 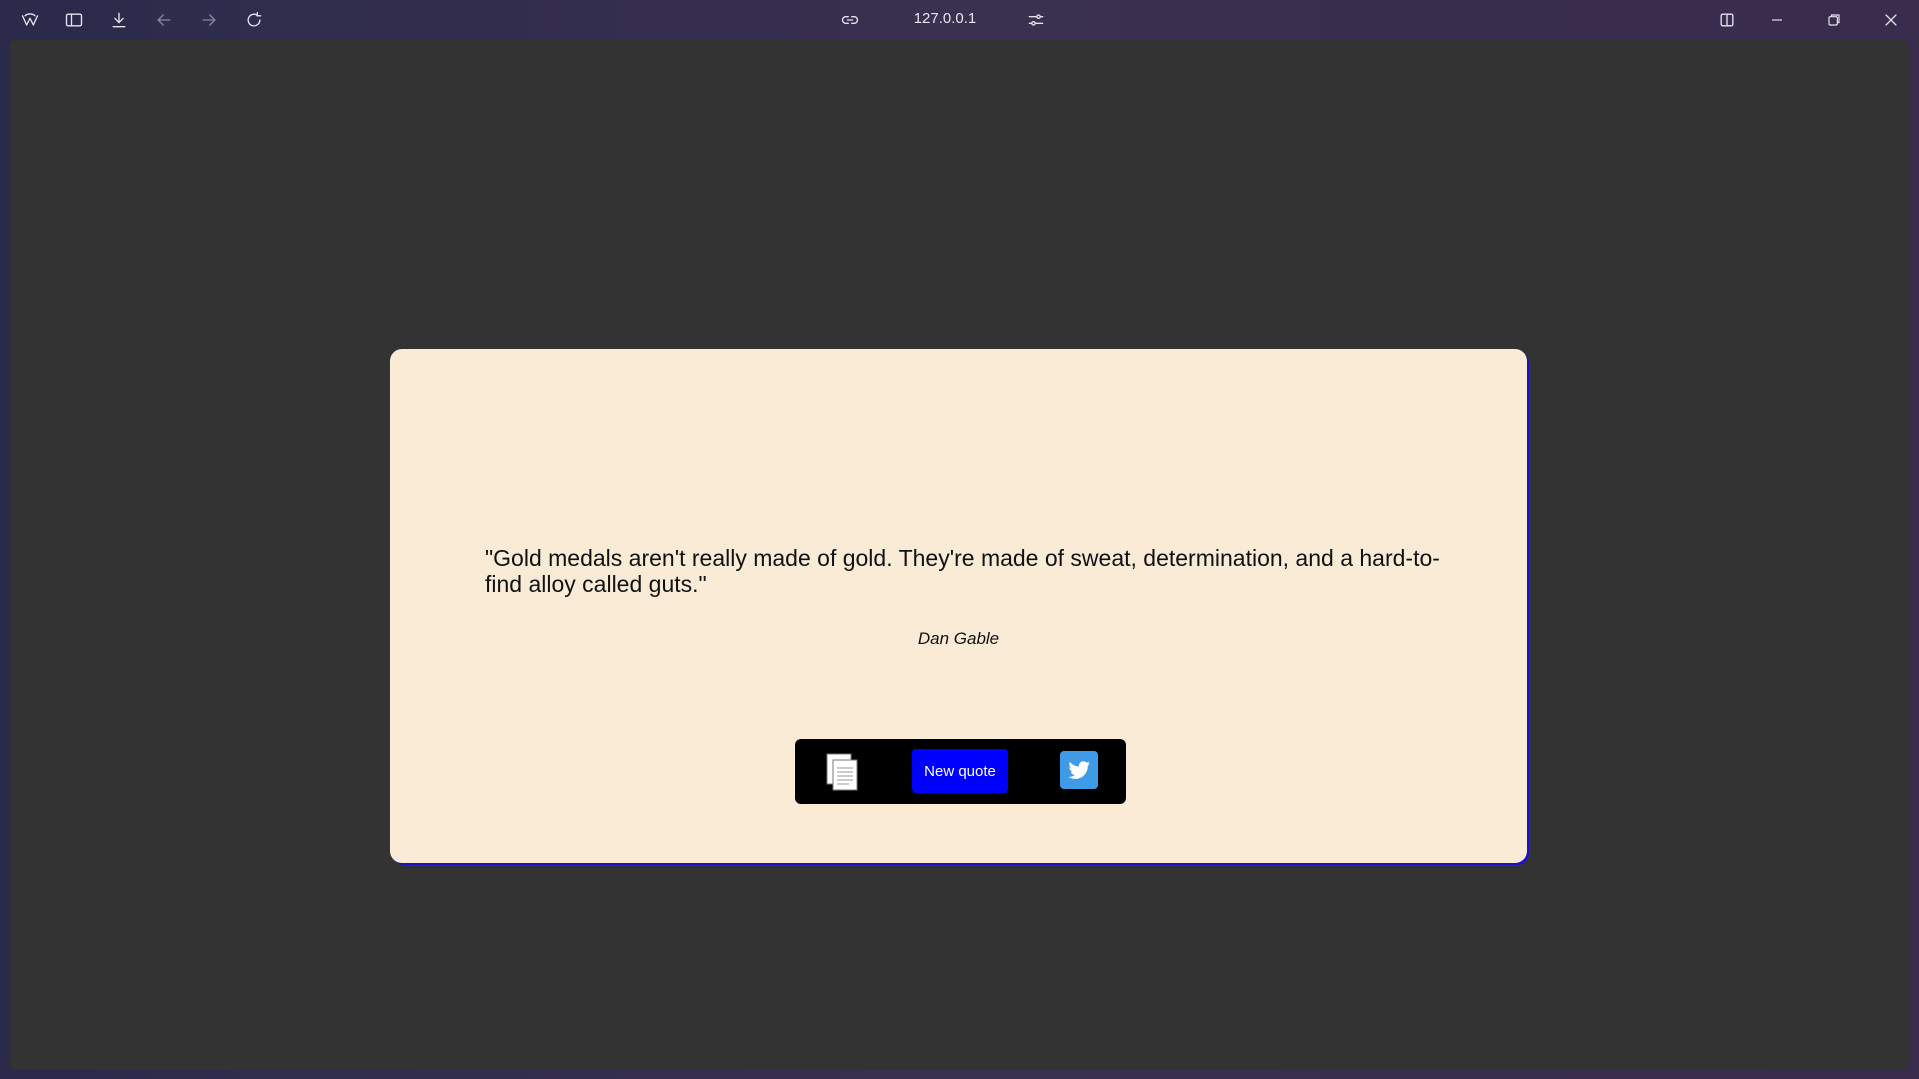 I want to click on copy-icon, so click(x=843, y=772).